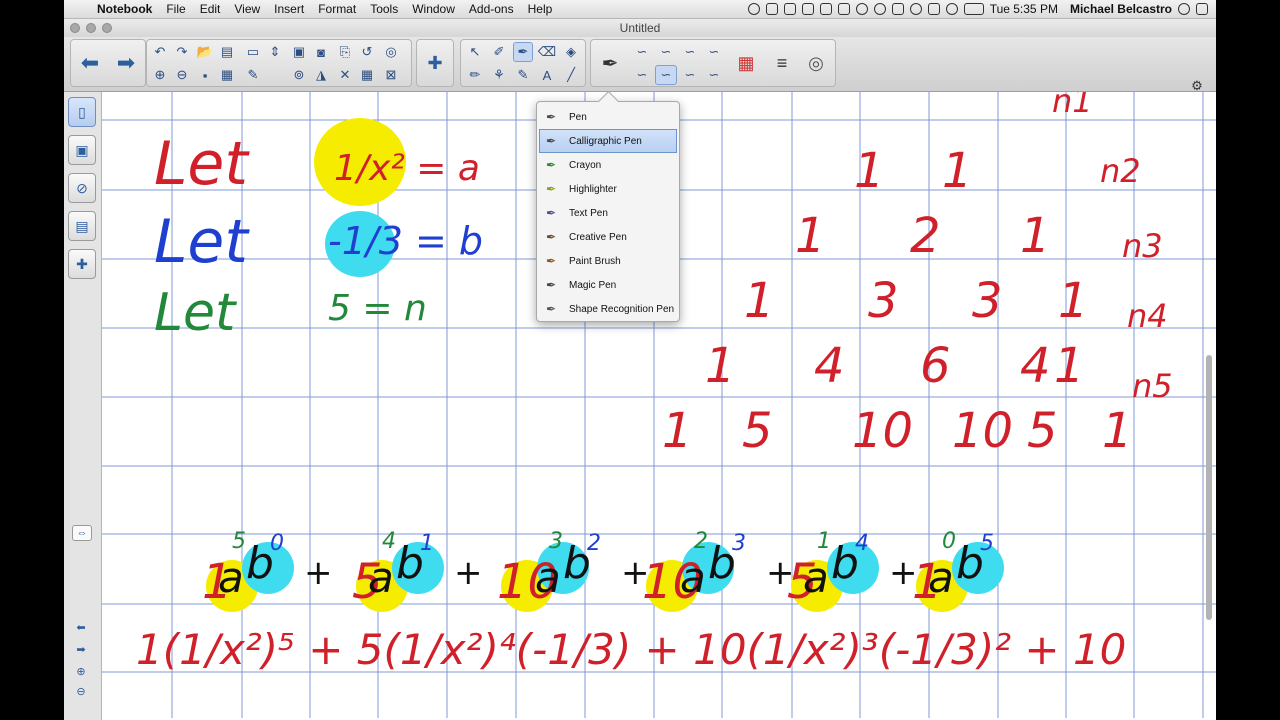 The height and width of the screenshot is (720, 1280). I want to click on close-window-button, so click(75, 28).